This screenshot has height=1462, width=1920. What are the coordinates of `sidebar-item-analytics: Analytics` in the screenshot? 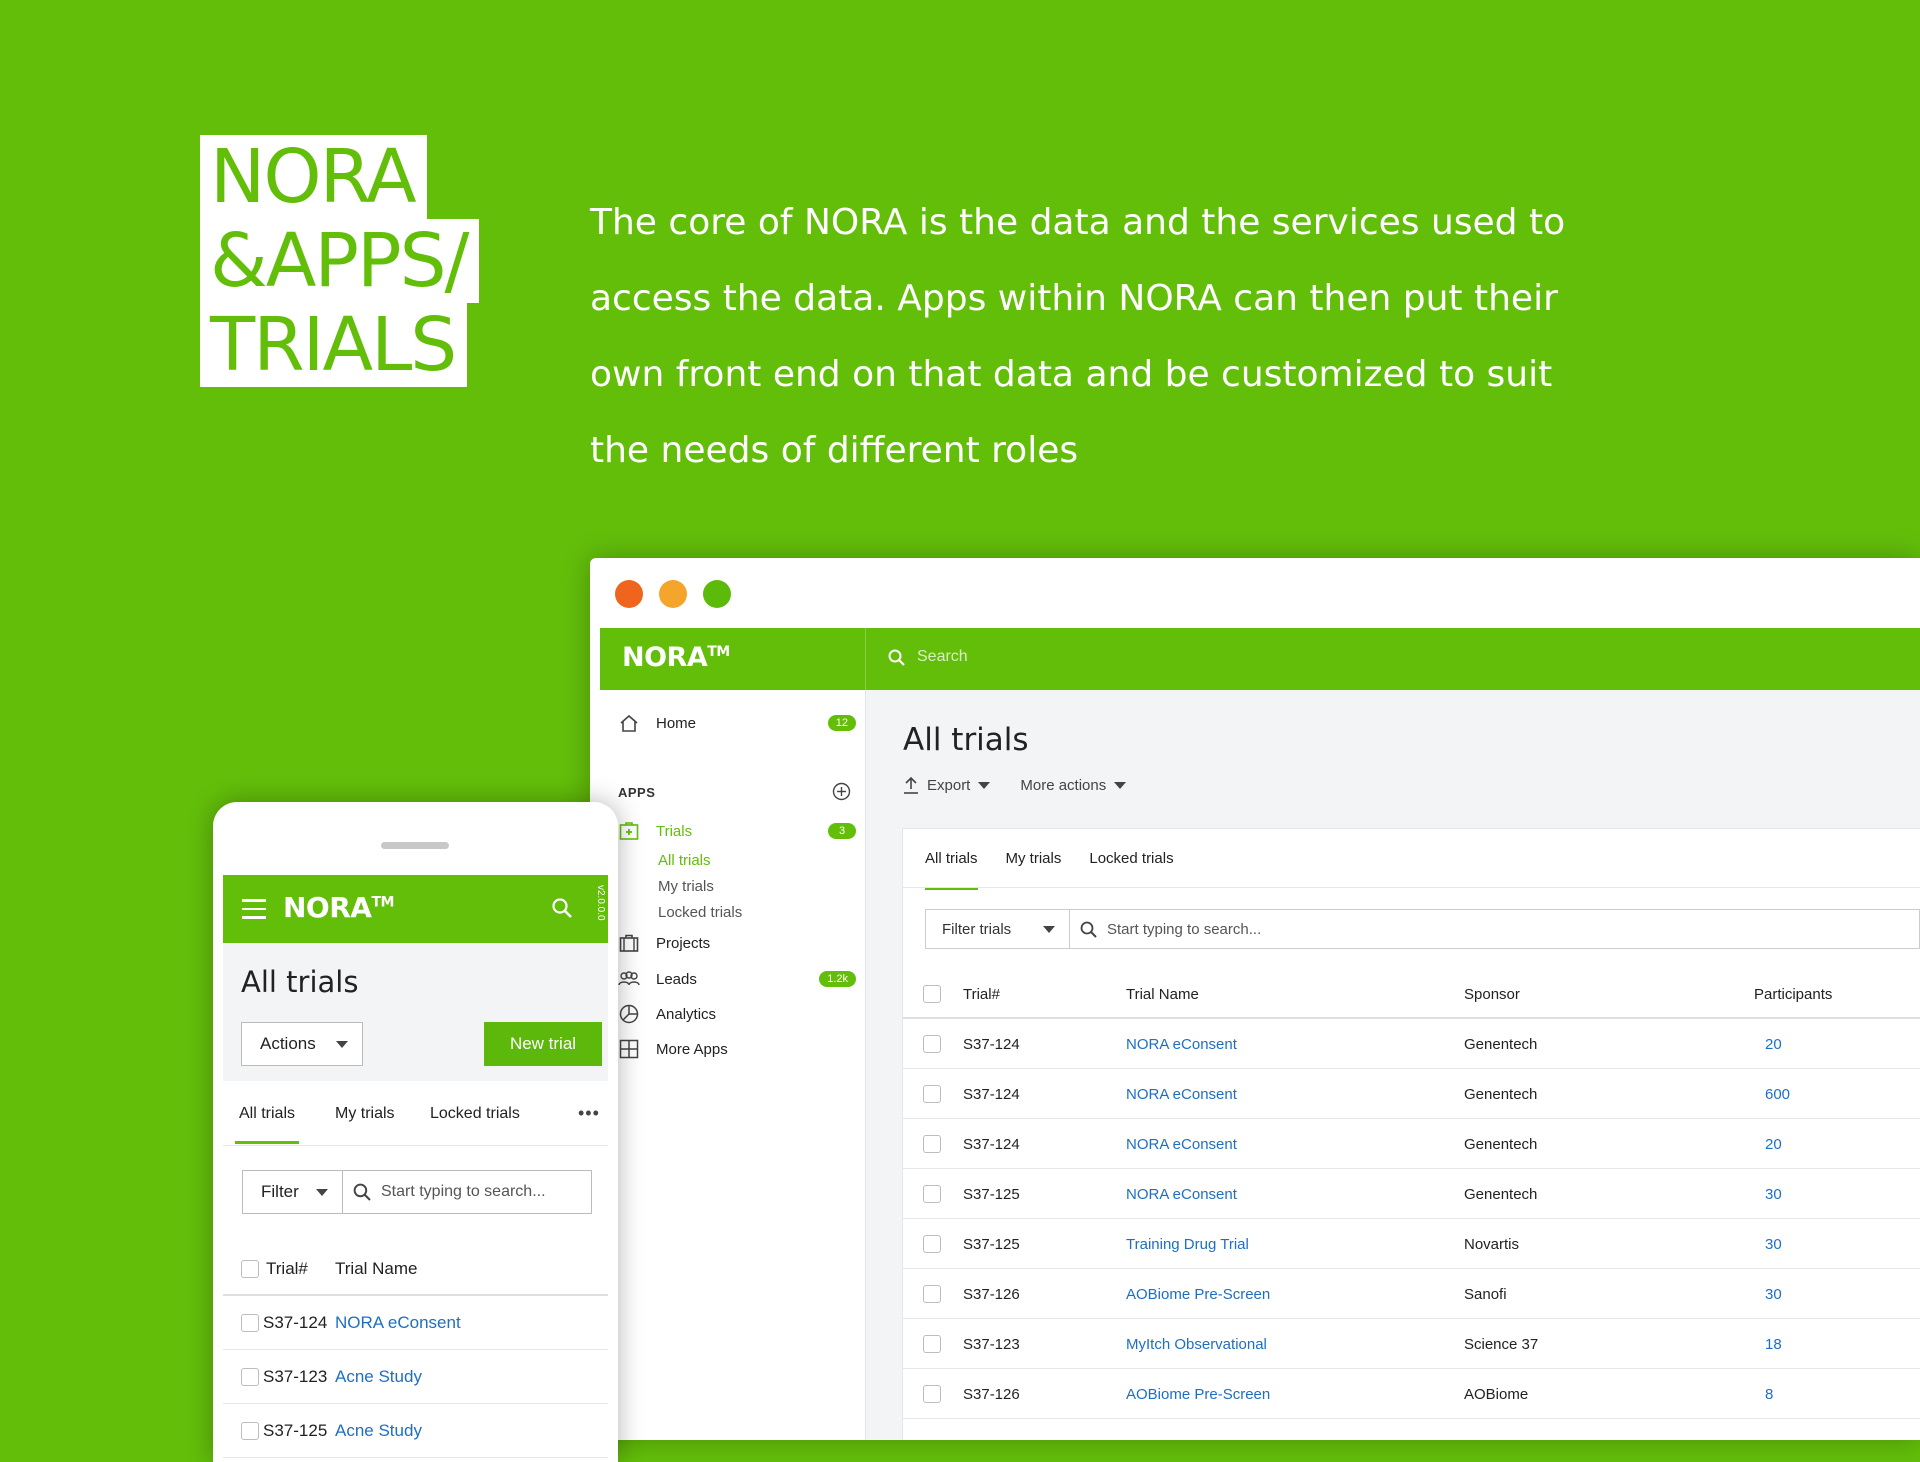 It's located at (666, 1014).